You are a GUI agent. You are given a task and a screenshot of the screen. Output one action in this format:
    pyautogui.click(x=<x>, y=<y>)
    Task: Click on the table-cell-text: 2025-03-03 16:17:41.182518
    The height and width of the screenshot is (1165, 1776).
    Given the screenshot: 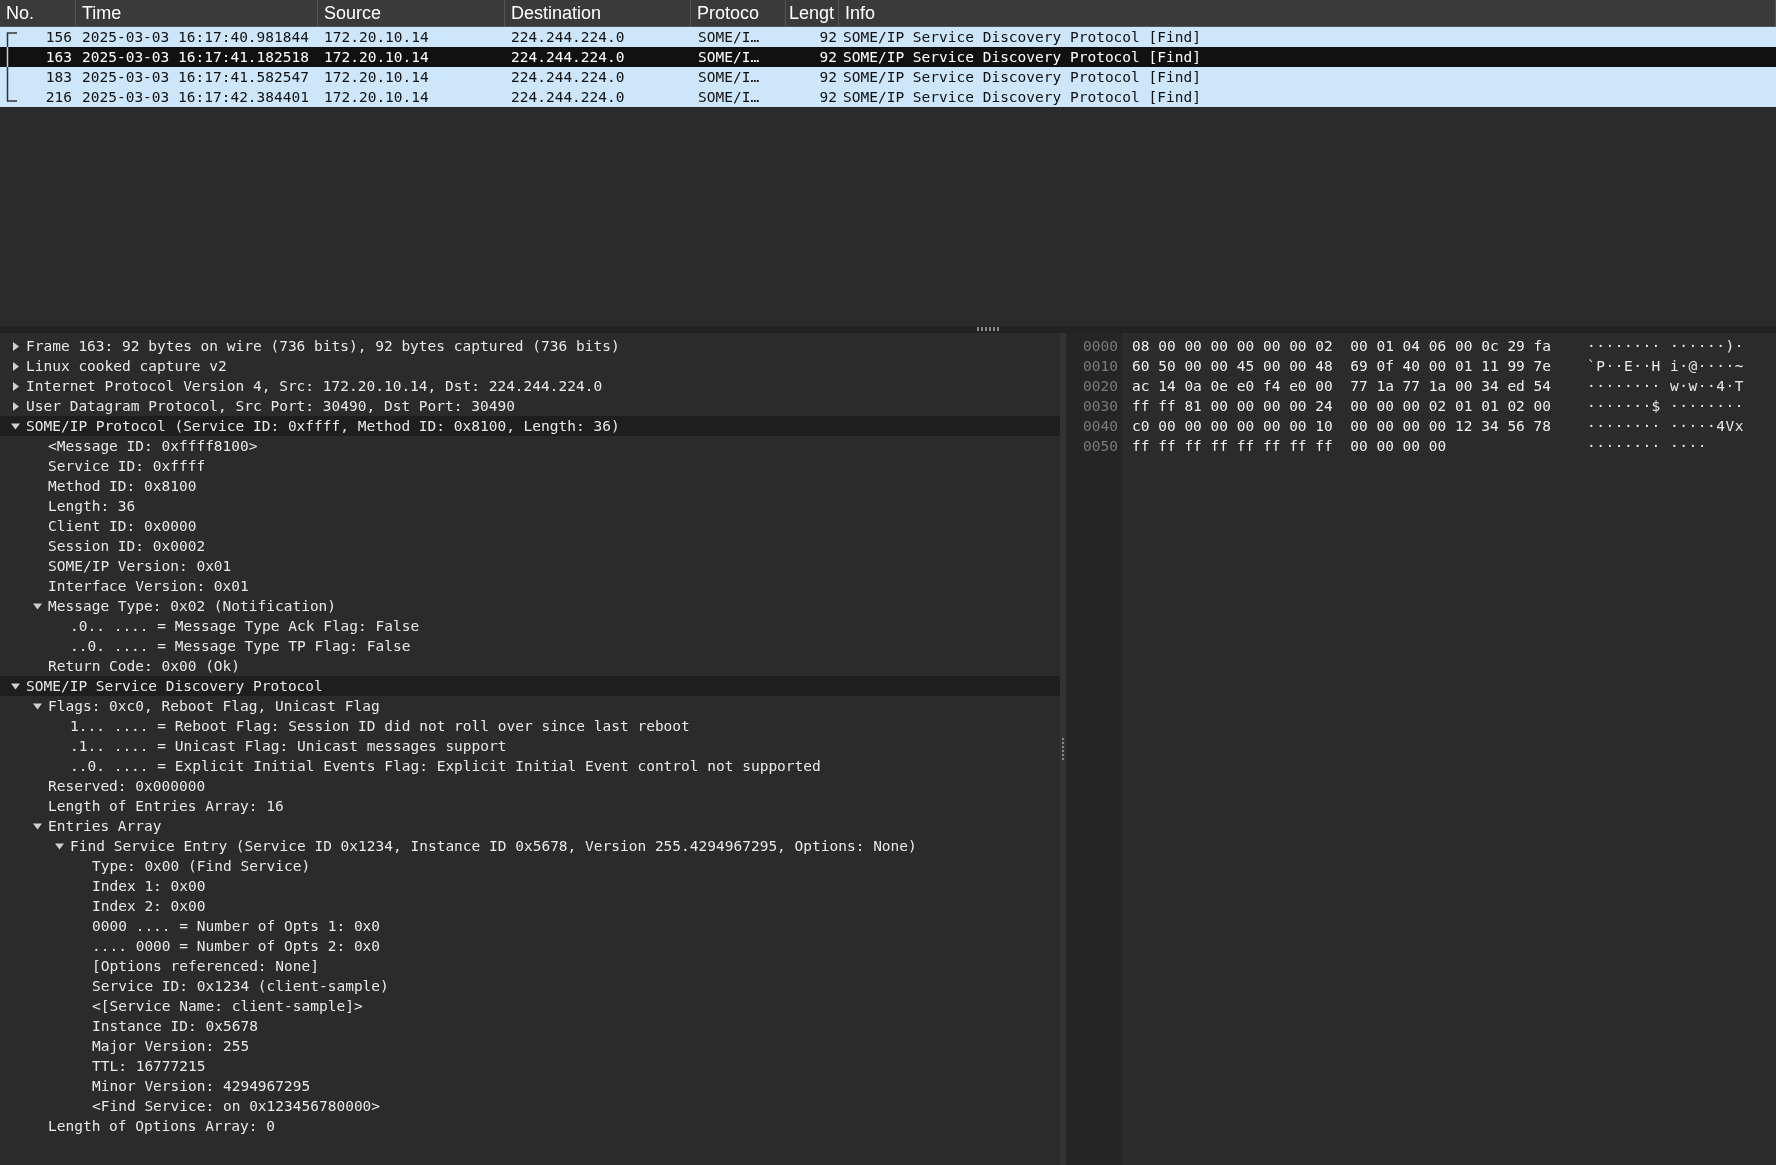 What is the action you would take?
    pyautogui.click(x=195, y=57)
    